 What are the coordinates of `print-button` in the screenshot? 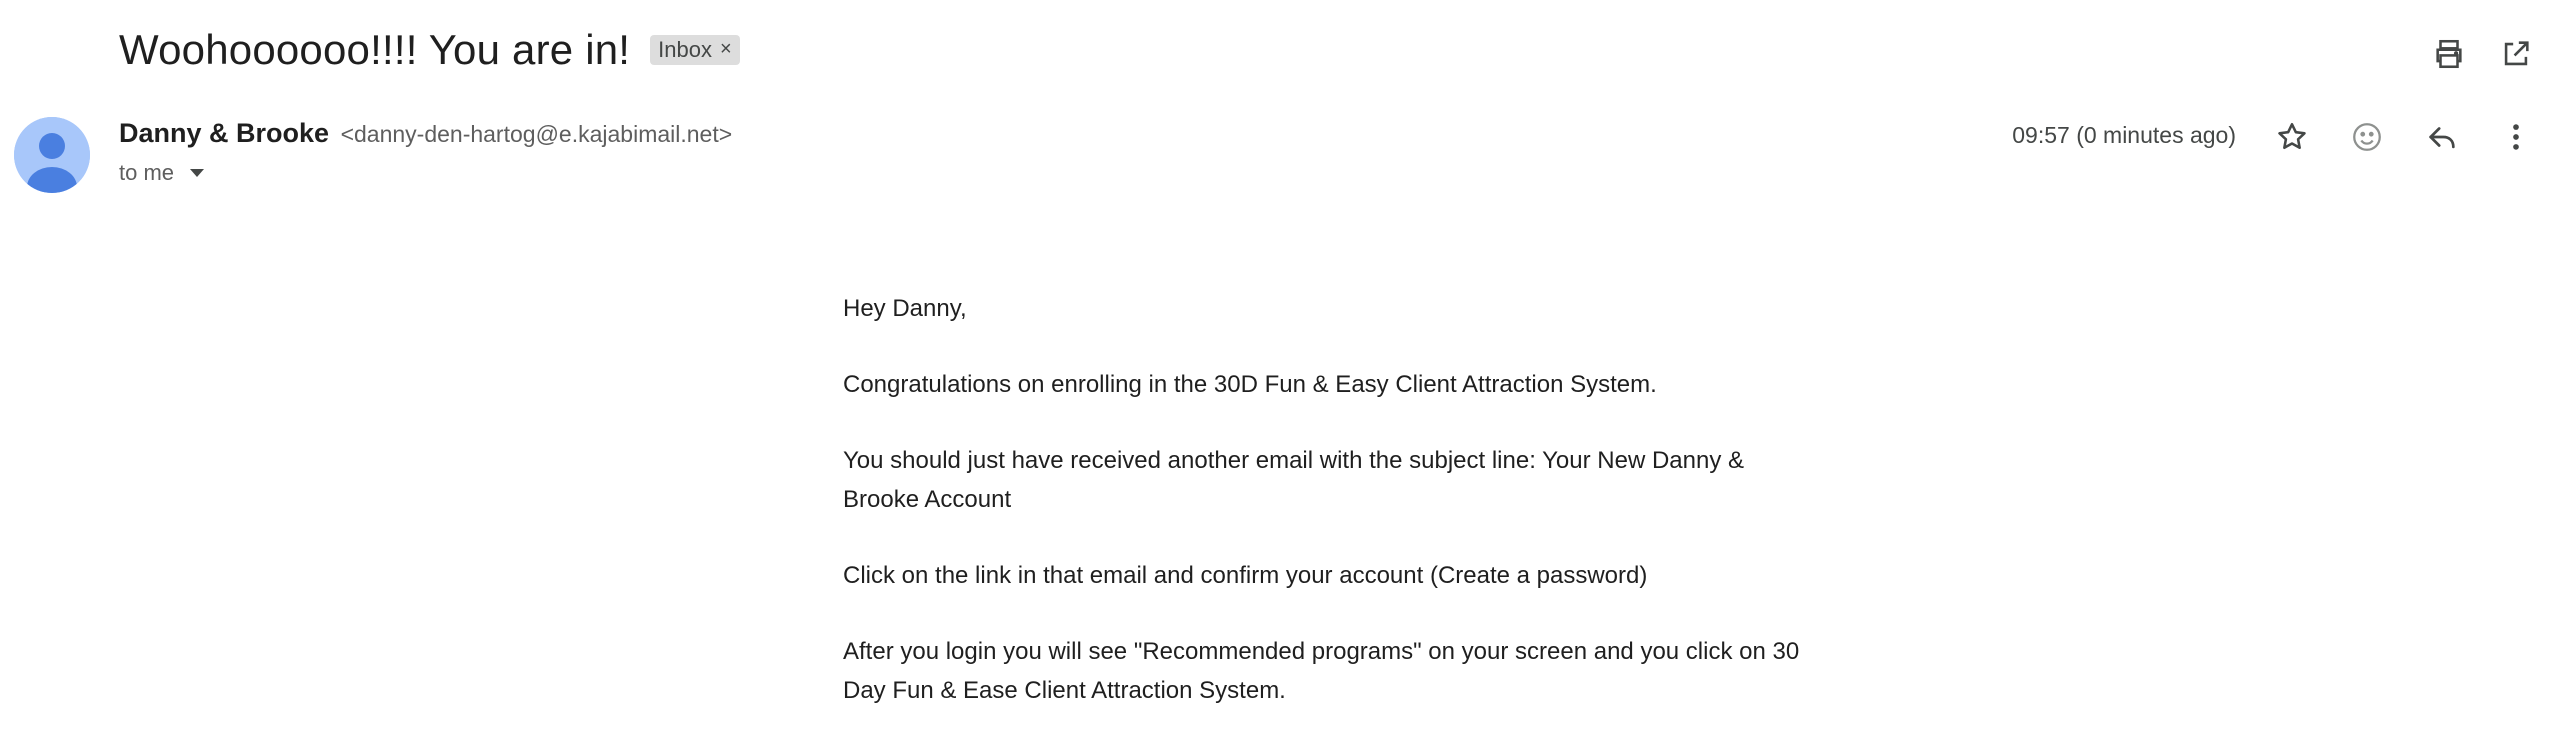 It's located at (2449, 54).